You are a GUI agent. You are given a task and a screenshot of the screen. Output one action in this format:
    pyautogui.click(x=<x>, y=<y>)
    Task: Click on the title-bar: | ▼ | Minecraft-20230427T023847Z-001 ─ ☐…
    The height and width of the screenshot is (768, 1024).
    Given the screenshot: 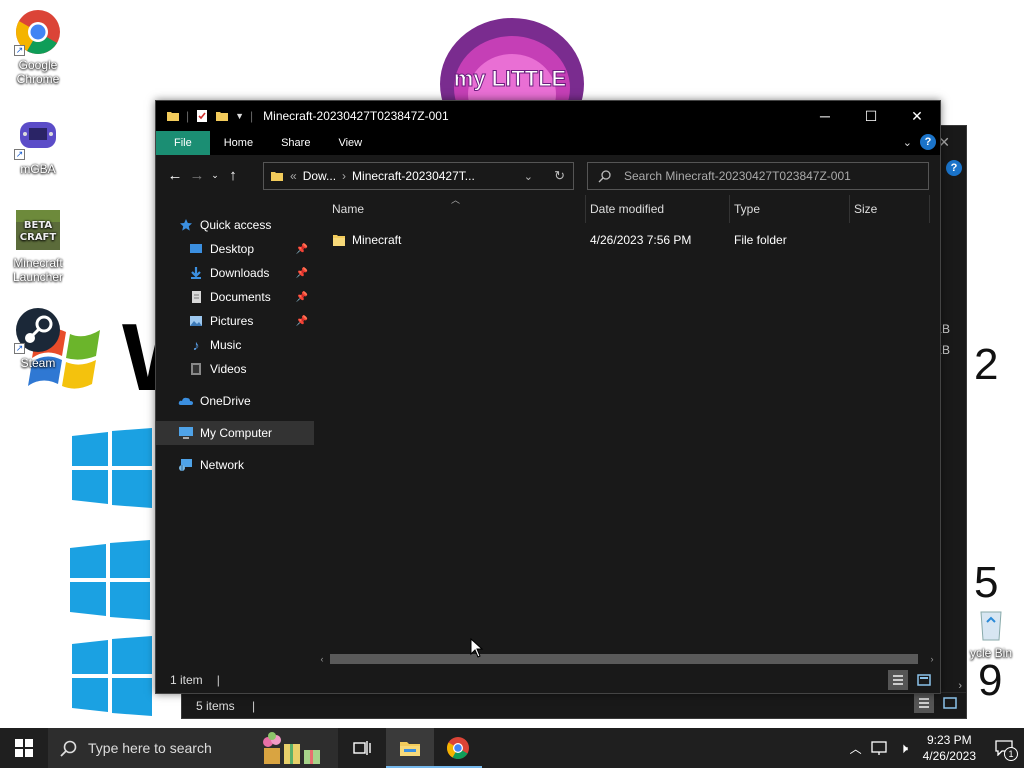 What is the action you would take?
    pyautogui.click(x=548, y=116)
    